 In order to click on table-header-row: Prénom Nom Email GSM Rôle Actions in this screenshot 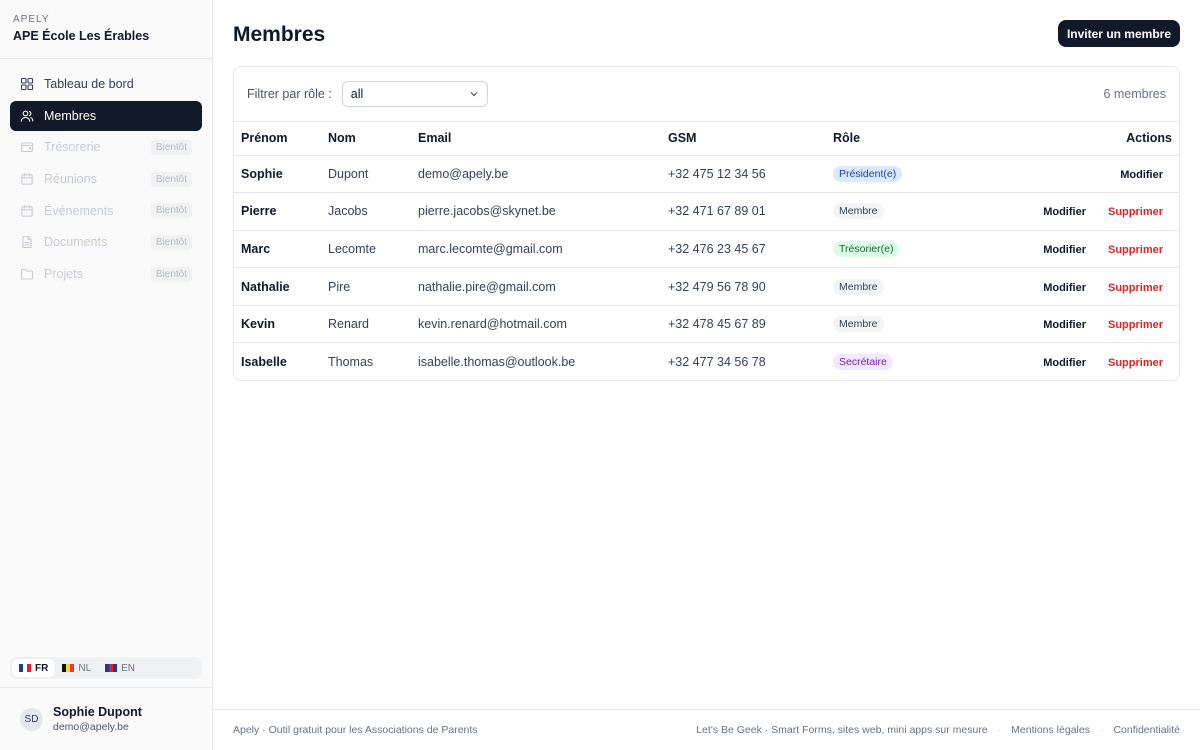, I will do `click(706, 139)`.